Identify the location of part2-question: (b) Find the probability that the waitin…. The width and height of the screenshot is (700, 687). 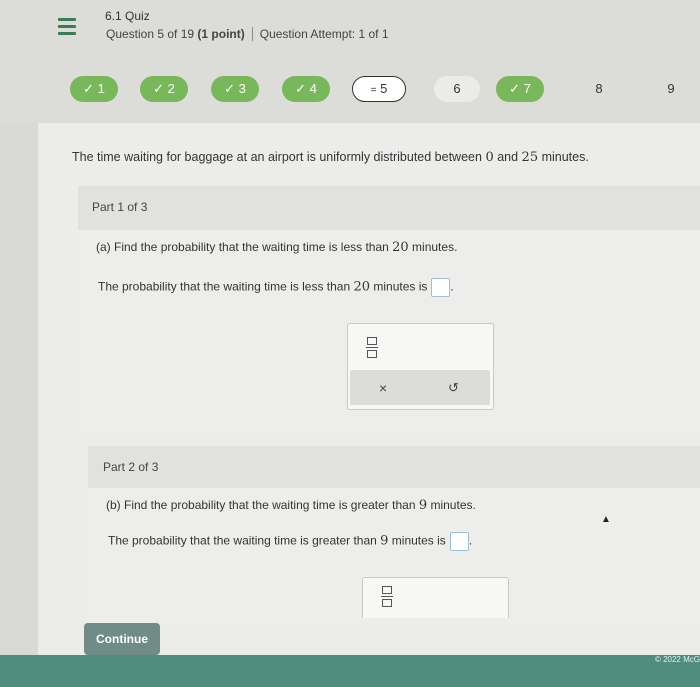
(291, 505).